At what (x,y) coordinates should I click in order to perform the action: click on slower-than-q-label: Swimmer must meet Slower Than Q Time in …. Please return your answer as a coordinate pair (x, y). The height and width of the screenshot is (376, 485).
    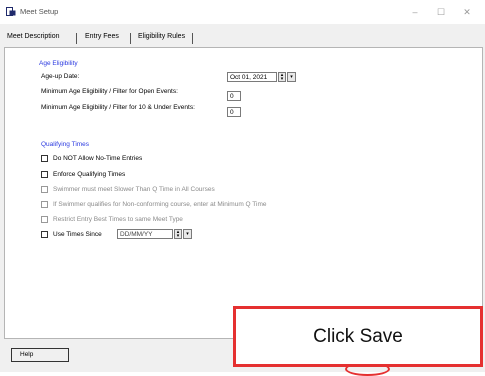
    Looking at the image, I should click on (134, 189).